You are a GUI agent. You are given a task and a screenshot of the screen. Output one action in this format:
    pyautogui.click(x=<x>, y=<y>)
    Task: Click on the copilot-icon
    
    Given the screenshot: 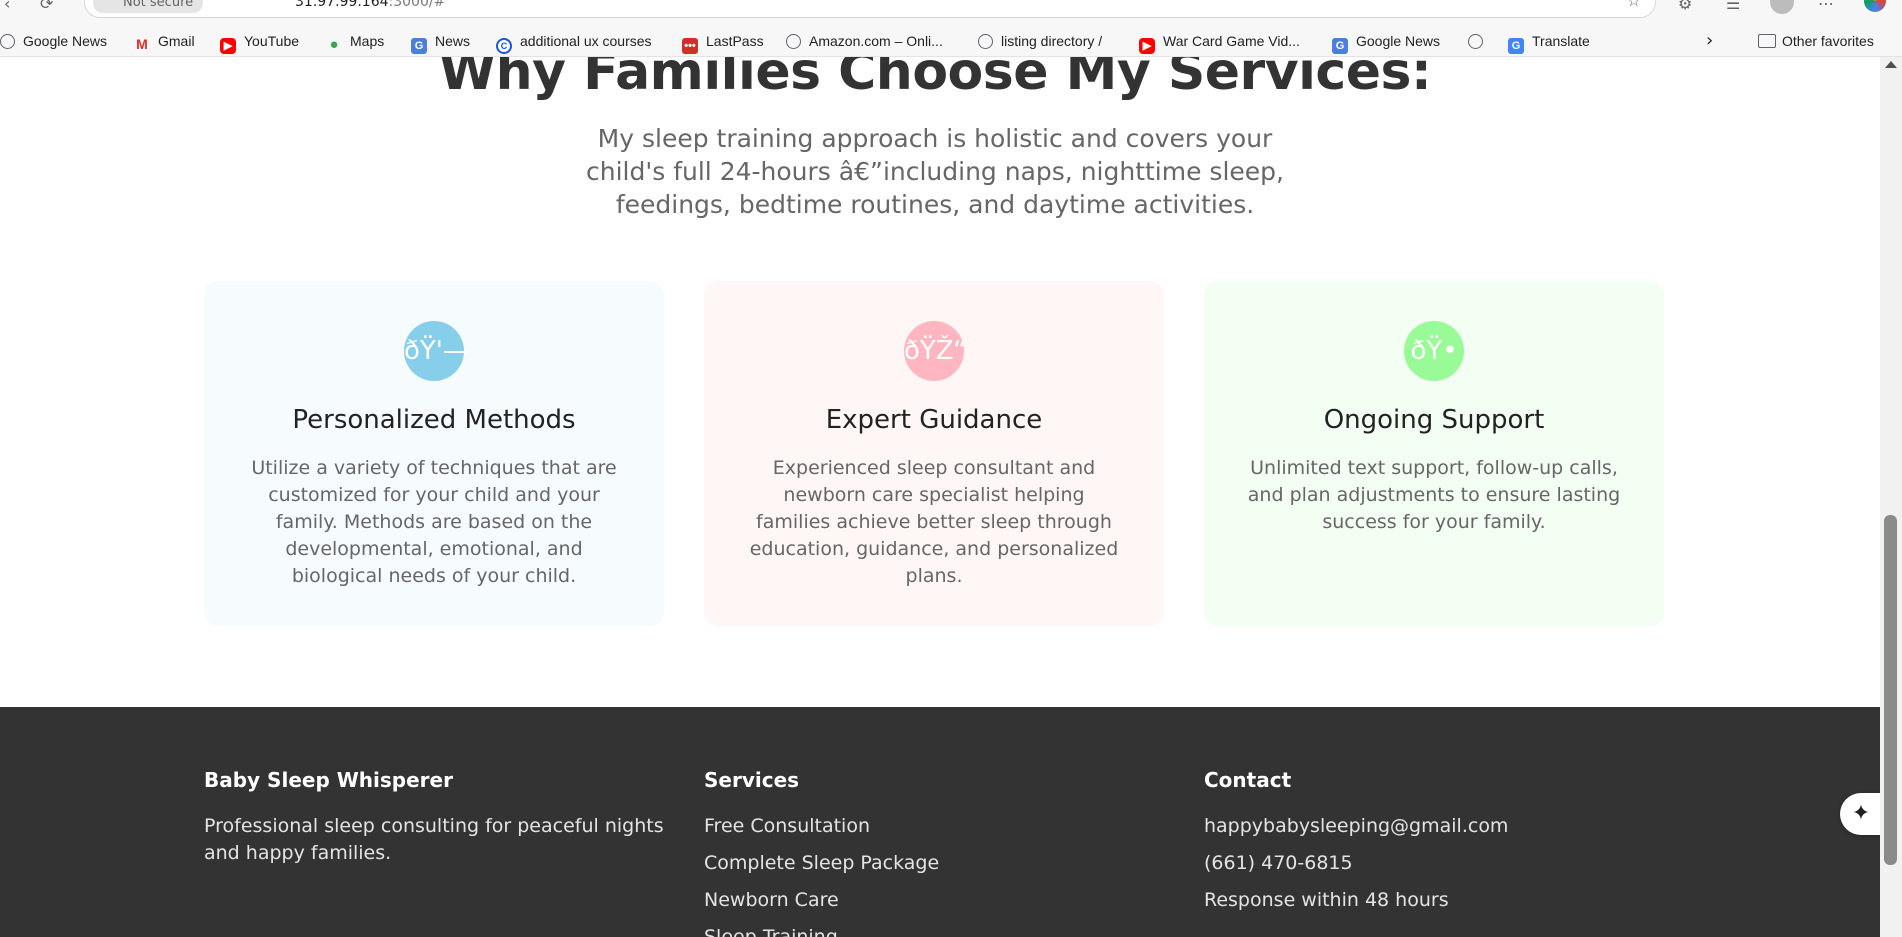 What is the action you would take?
    pyautogui.click(x=1875, y=6)
    